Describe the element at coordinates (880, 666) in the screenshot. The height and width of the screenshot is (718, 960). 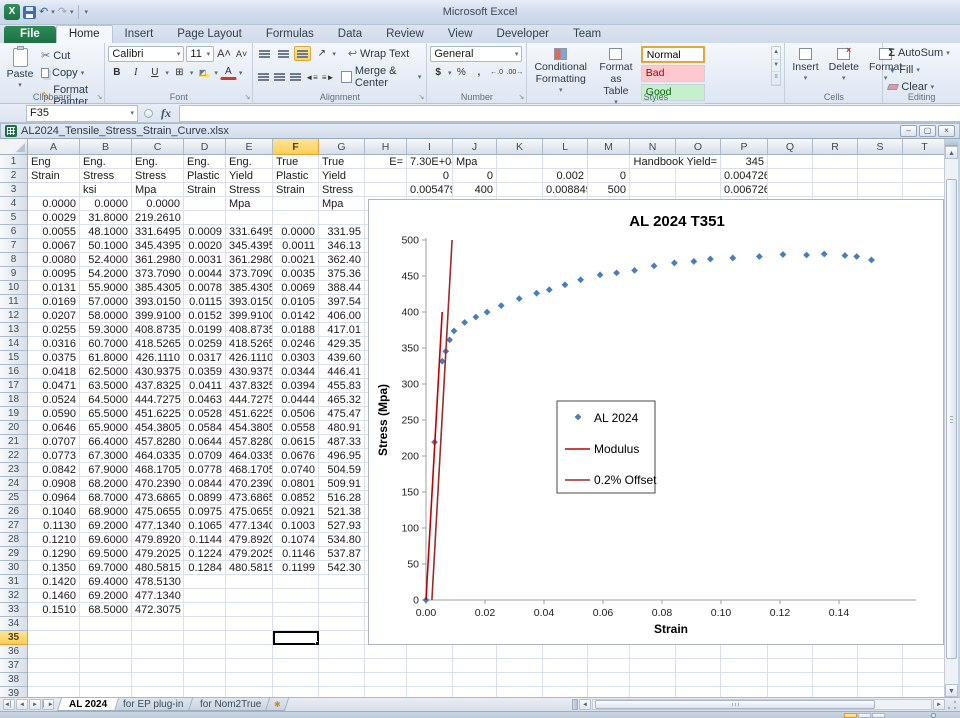
I see `cell-S37` at that location.